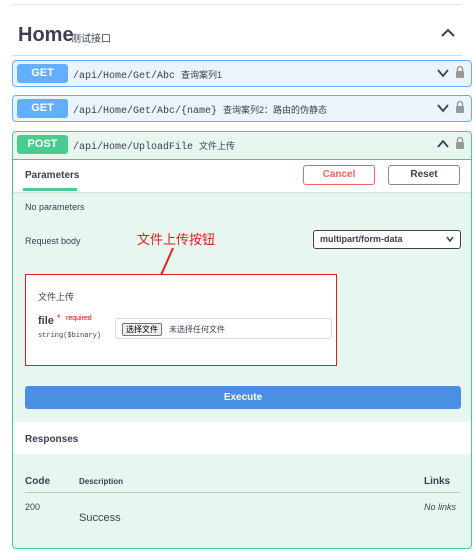 The height and width of the screenshot is (551, 474). What do you see at coordinates (46, 35) in the screenshot?
I see `section-title: Home` at bounding box center [46, 35].